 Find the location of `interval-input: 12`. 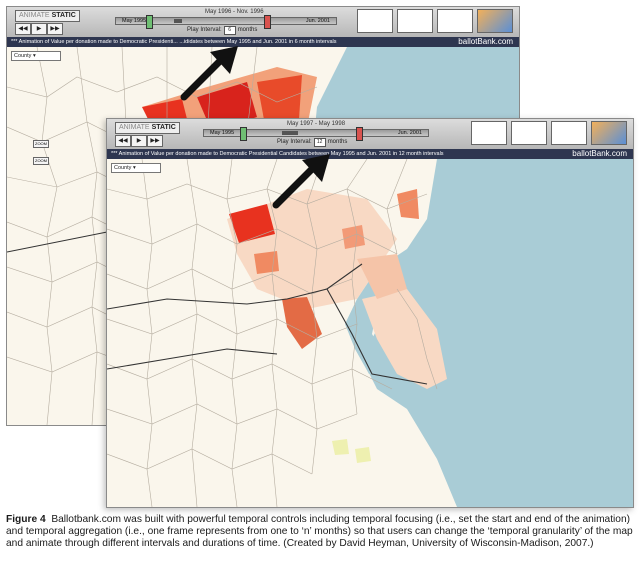

interval-input: 12 is located at coordinates (319, 142).